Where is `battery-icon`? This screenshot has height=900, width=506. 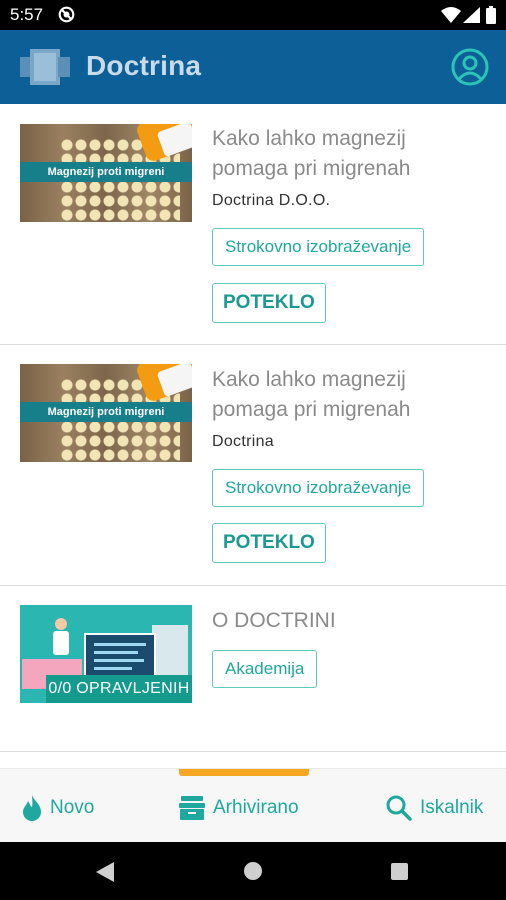 battery-icon is located at coordinates (491, 15).